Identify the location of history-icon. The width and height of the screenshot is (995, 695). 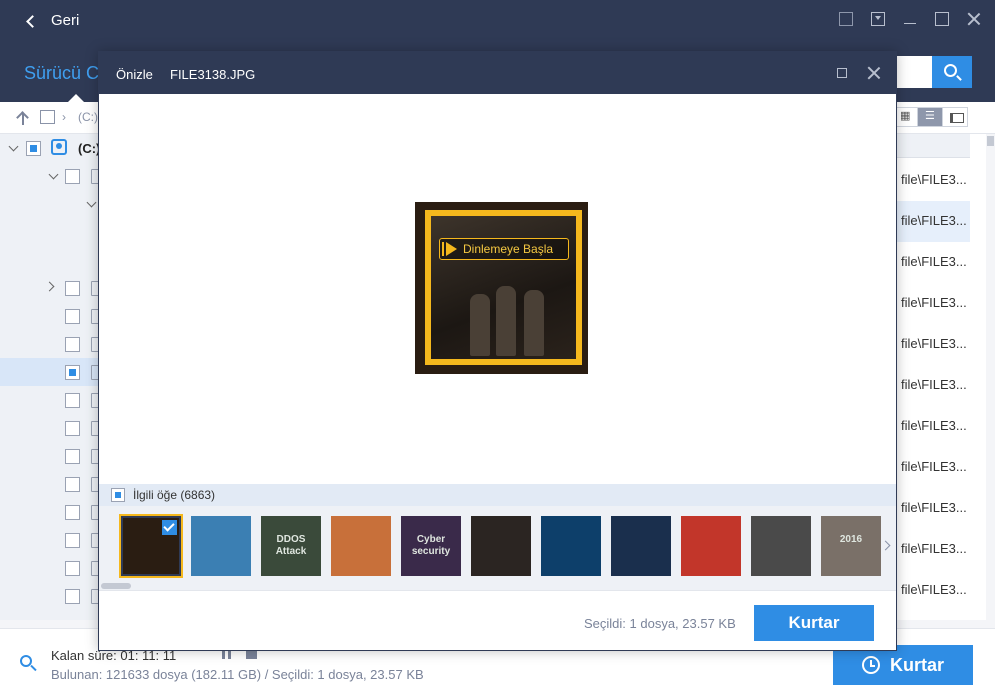
(870, 665).